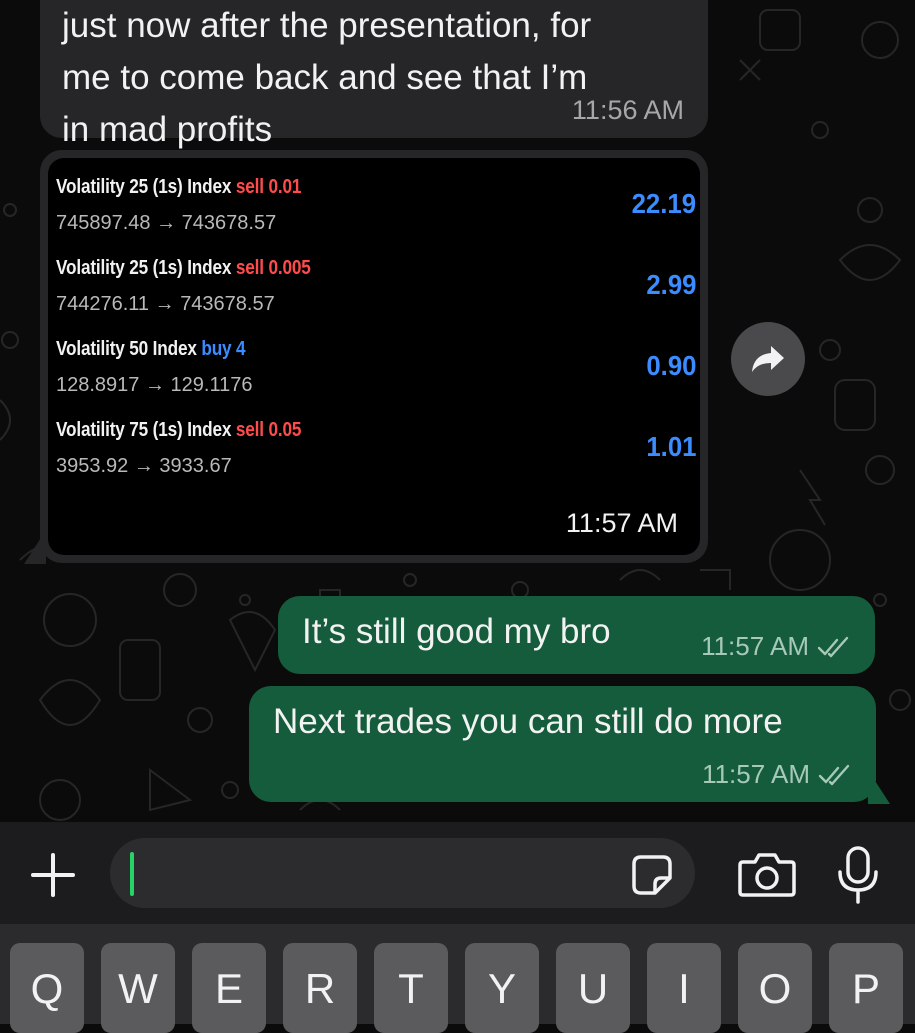  What do you see at coordinates (216, 349) in the screenshot?
I see `trade-action: buy` at bounding box center [216, 349].